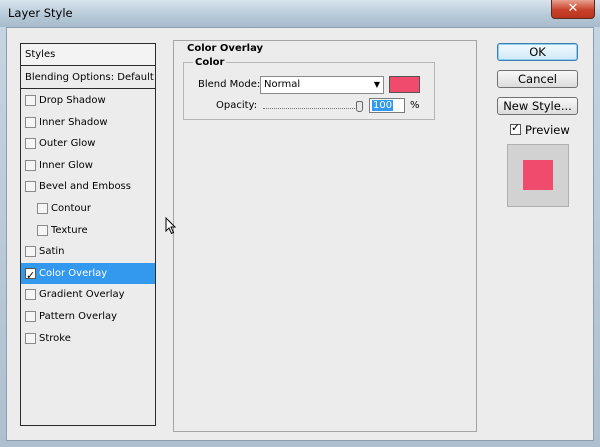 The image size is (600, 447). Describe the element at coordinates (300, 13) in the screenshot. I see `title-bar: Layer Style ✕` at that location.